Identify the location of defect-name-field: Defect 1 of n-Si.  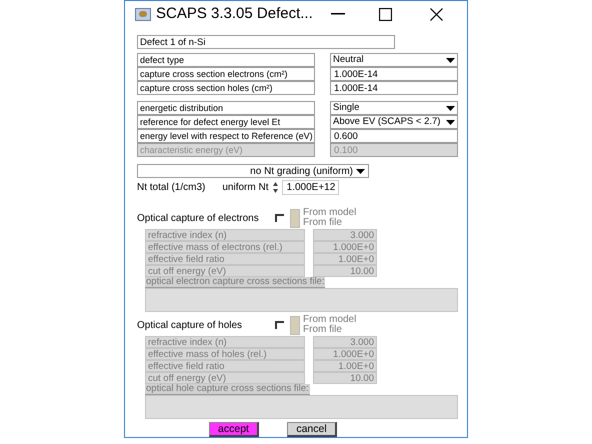
(266, 42).